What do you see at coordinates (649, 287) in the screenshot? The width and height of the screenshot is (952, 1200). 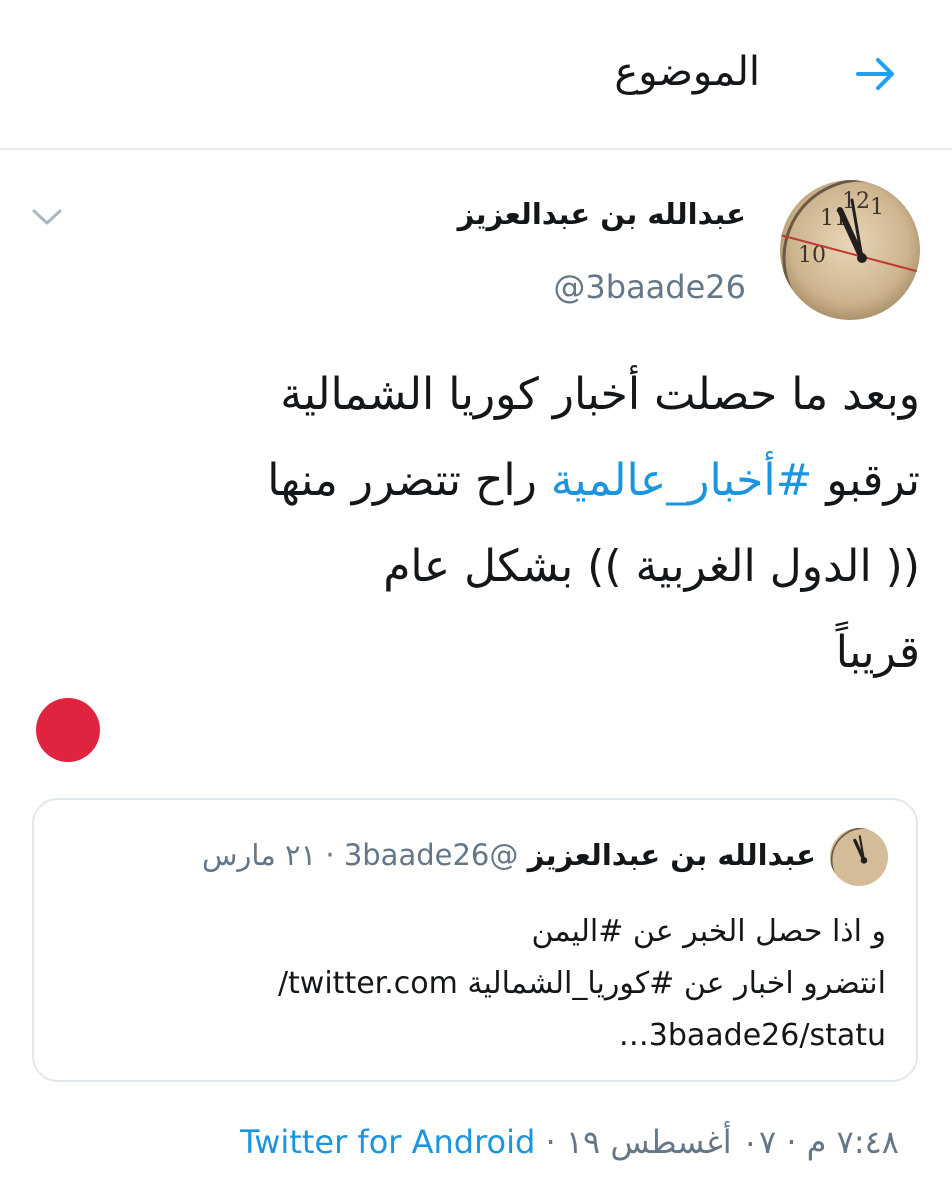 I see `author-handle: @3baade26` at bounding box center [649, 287].